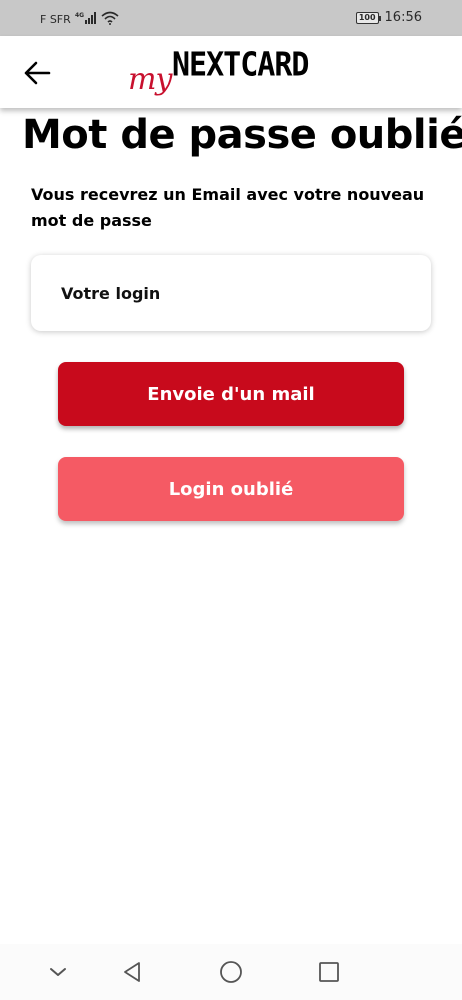 This screenshot has width=462, height=1000. I want to click on nav-back-button, so click(132, 972).